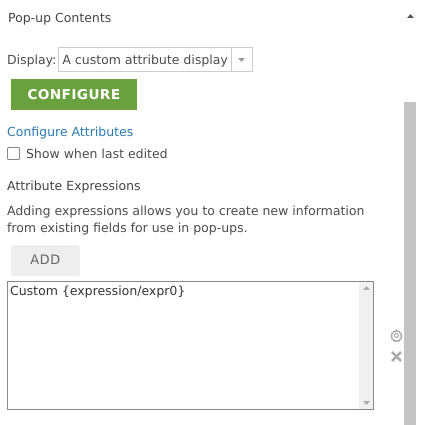 Image resolution: width=421 pixels, height=425 pixels. Describe the element at coordinates (98, 290) in the screenshot. I see `list-item: Custom {expression/expr0}` at that location.